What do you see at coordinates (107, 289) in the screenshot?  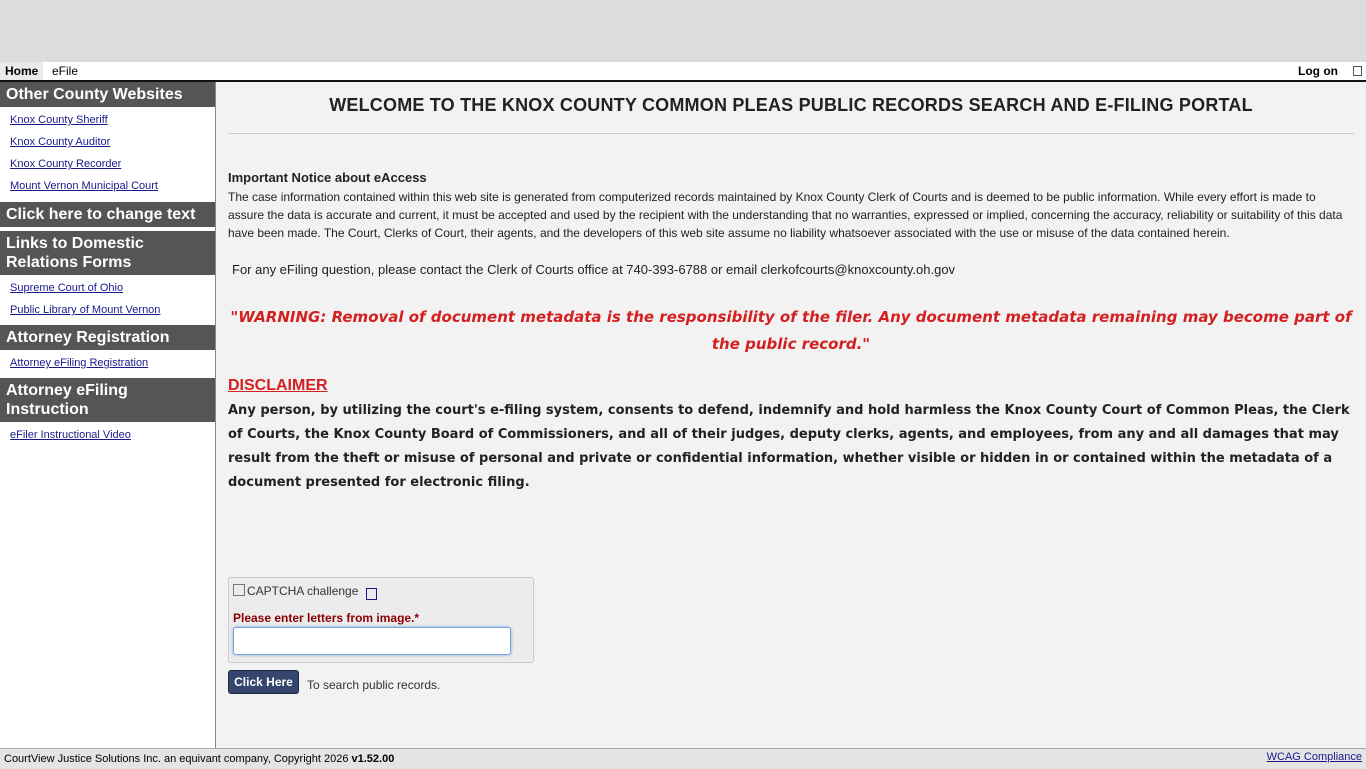 I see `link-supreme-court-of-ohio: Supreme Court of Ohio` at bounding box center [107, 289].